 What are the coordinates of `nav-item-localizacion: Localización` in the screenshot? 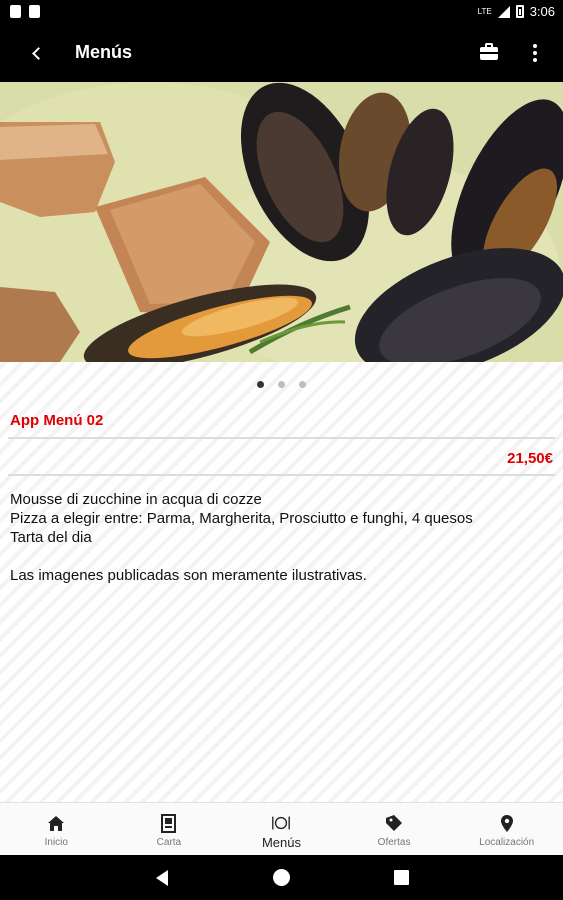 It's located at (506, 829).